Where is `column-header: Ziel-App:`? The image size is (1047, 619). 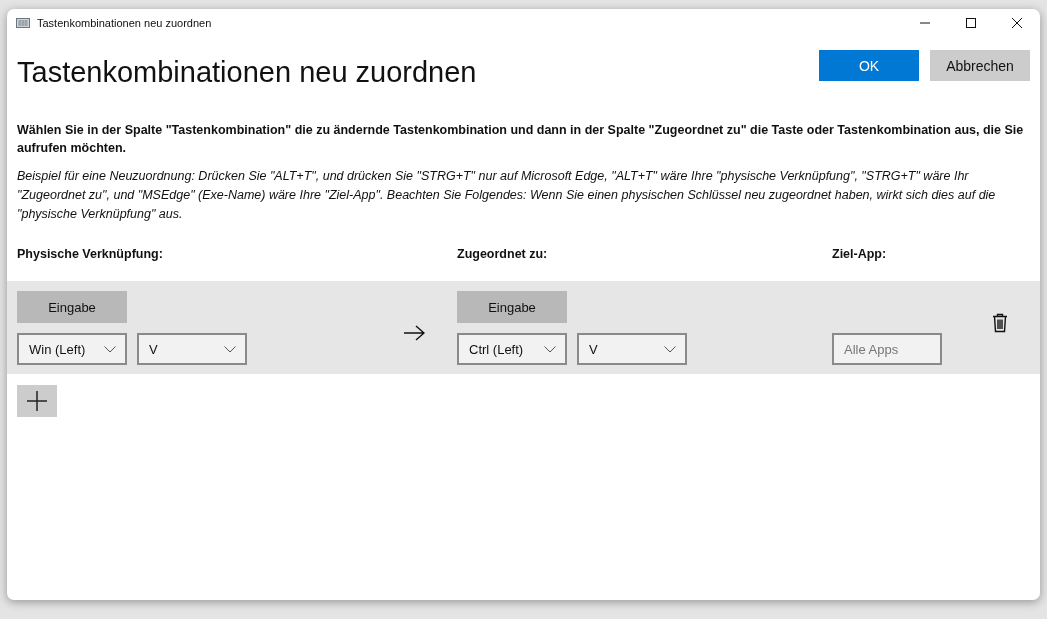
column-header: Ziel-App: is located at coordinates (860, 255).